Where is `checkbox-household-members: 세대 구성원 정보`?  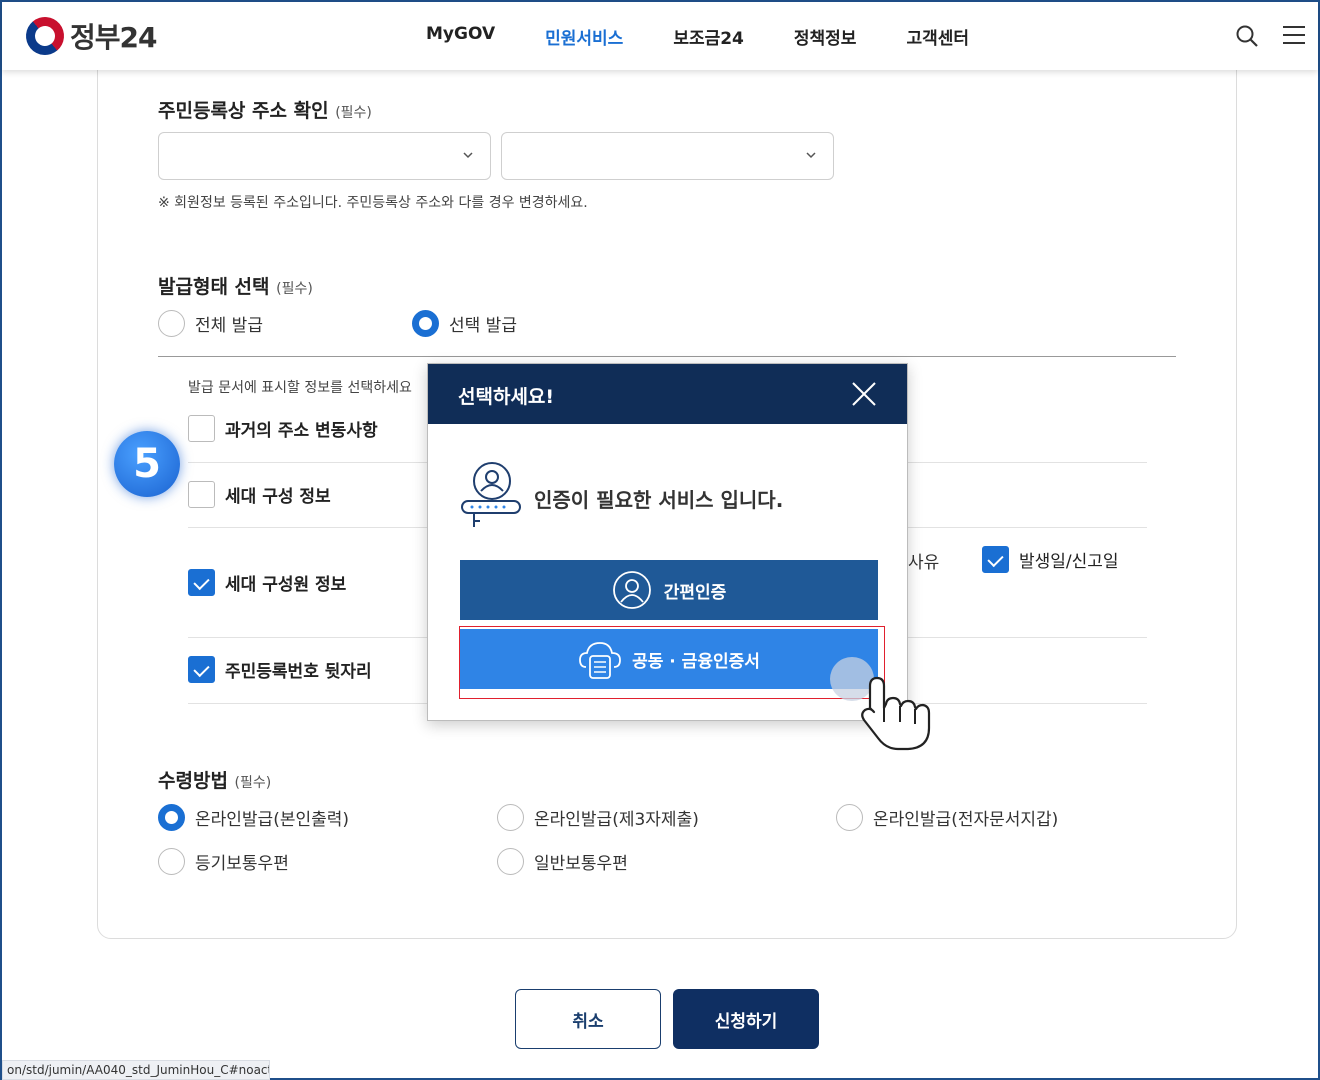
checkbox-household-members: 세대 구성원 정보 is located at coordinates (267, 582).